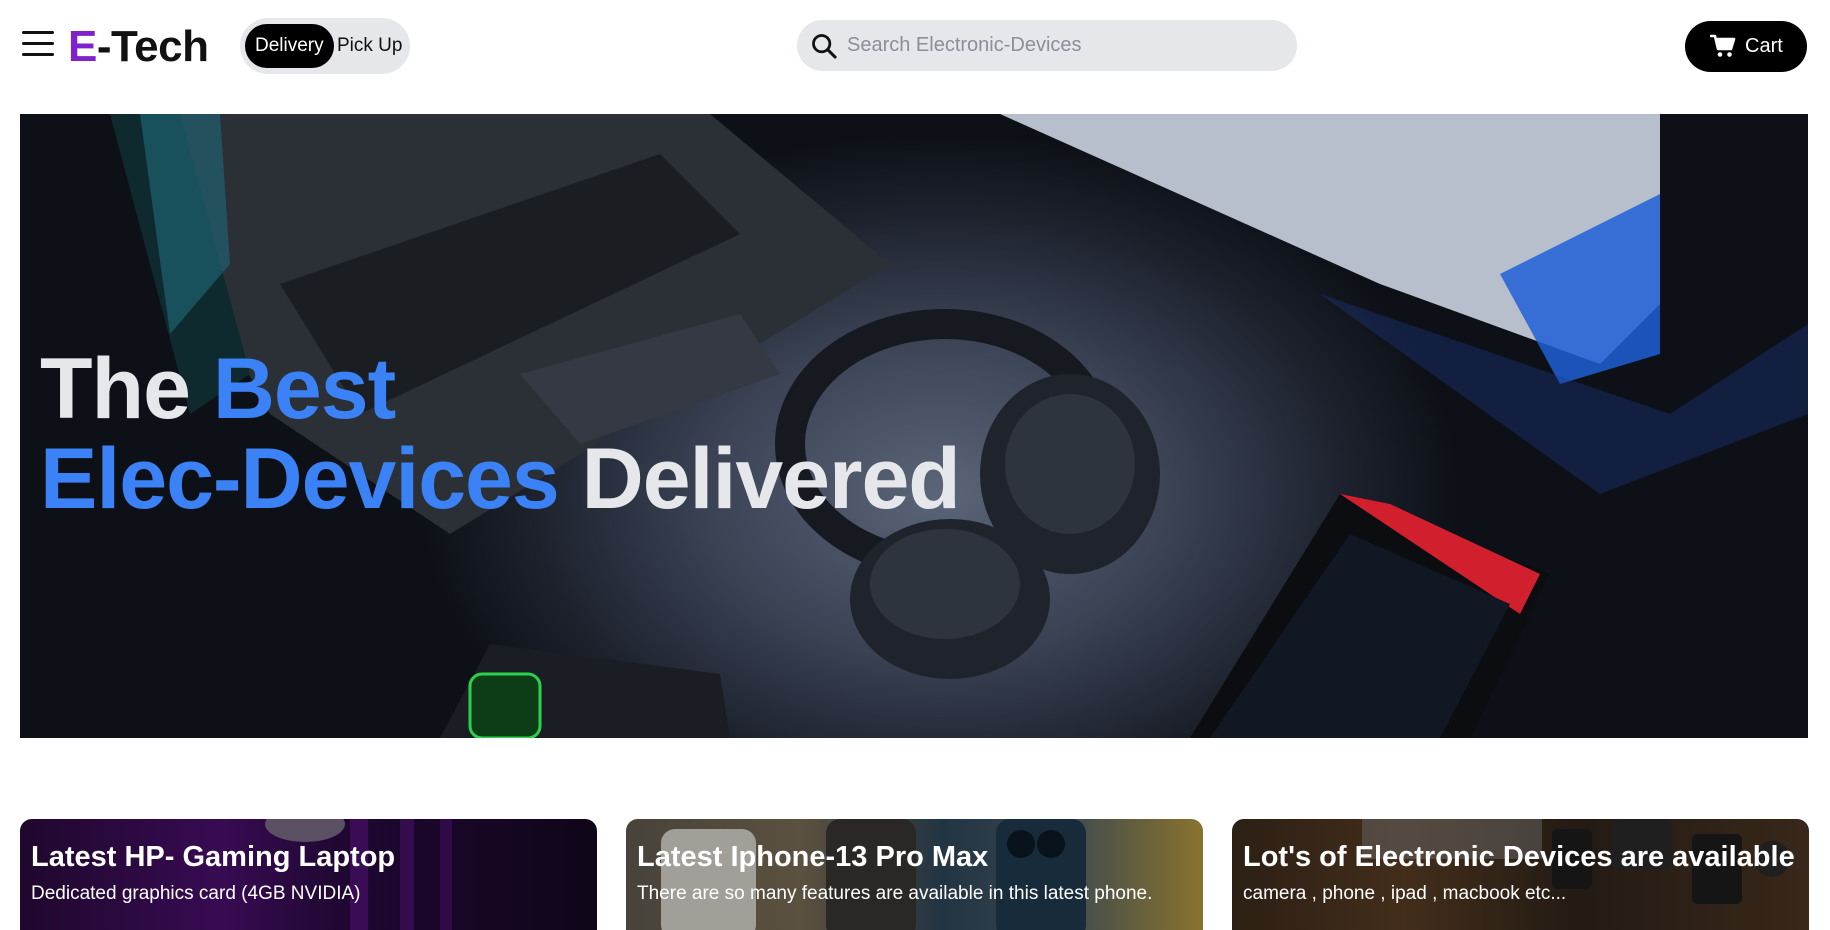  I want to click on search-input, so click(1062, 45).